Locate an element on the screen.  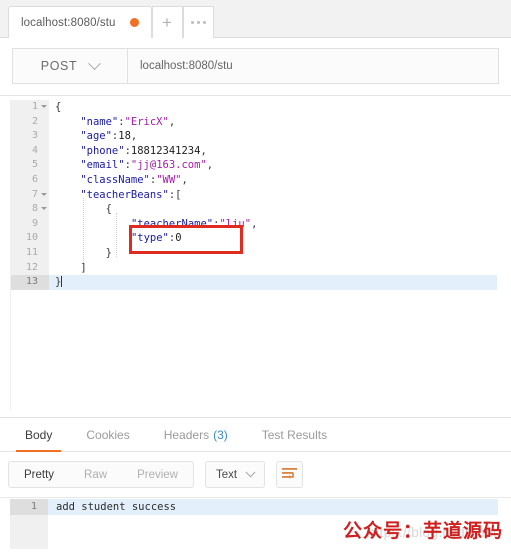
word-wrap-icon is located at coordinates (290, 473).